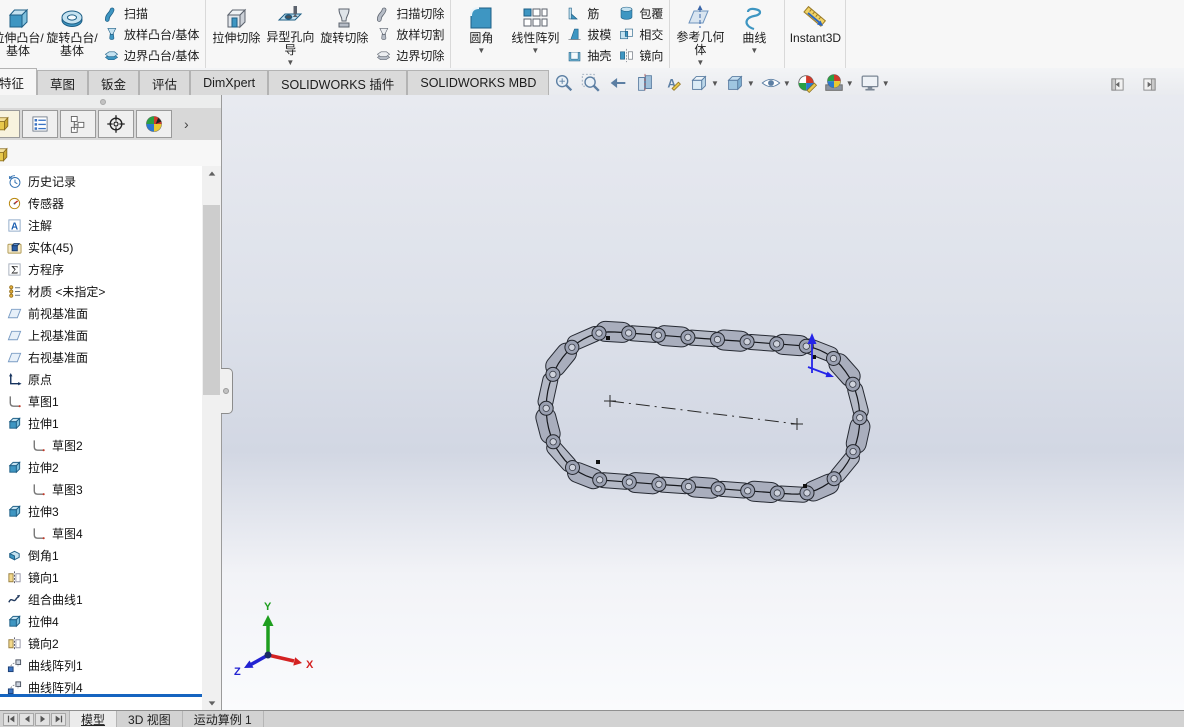  What do you see at coordinates (101, 555) in the screenshot?
I see `tree-item: 倒角1` at bounding box center [101, 555].